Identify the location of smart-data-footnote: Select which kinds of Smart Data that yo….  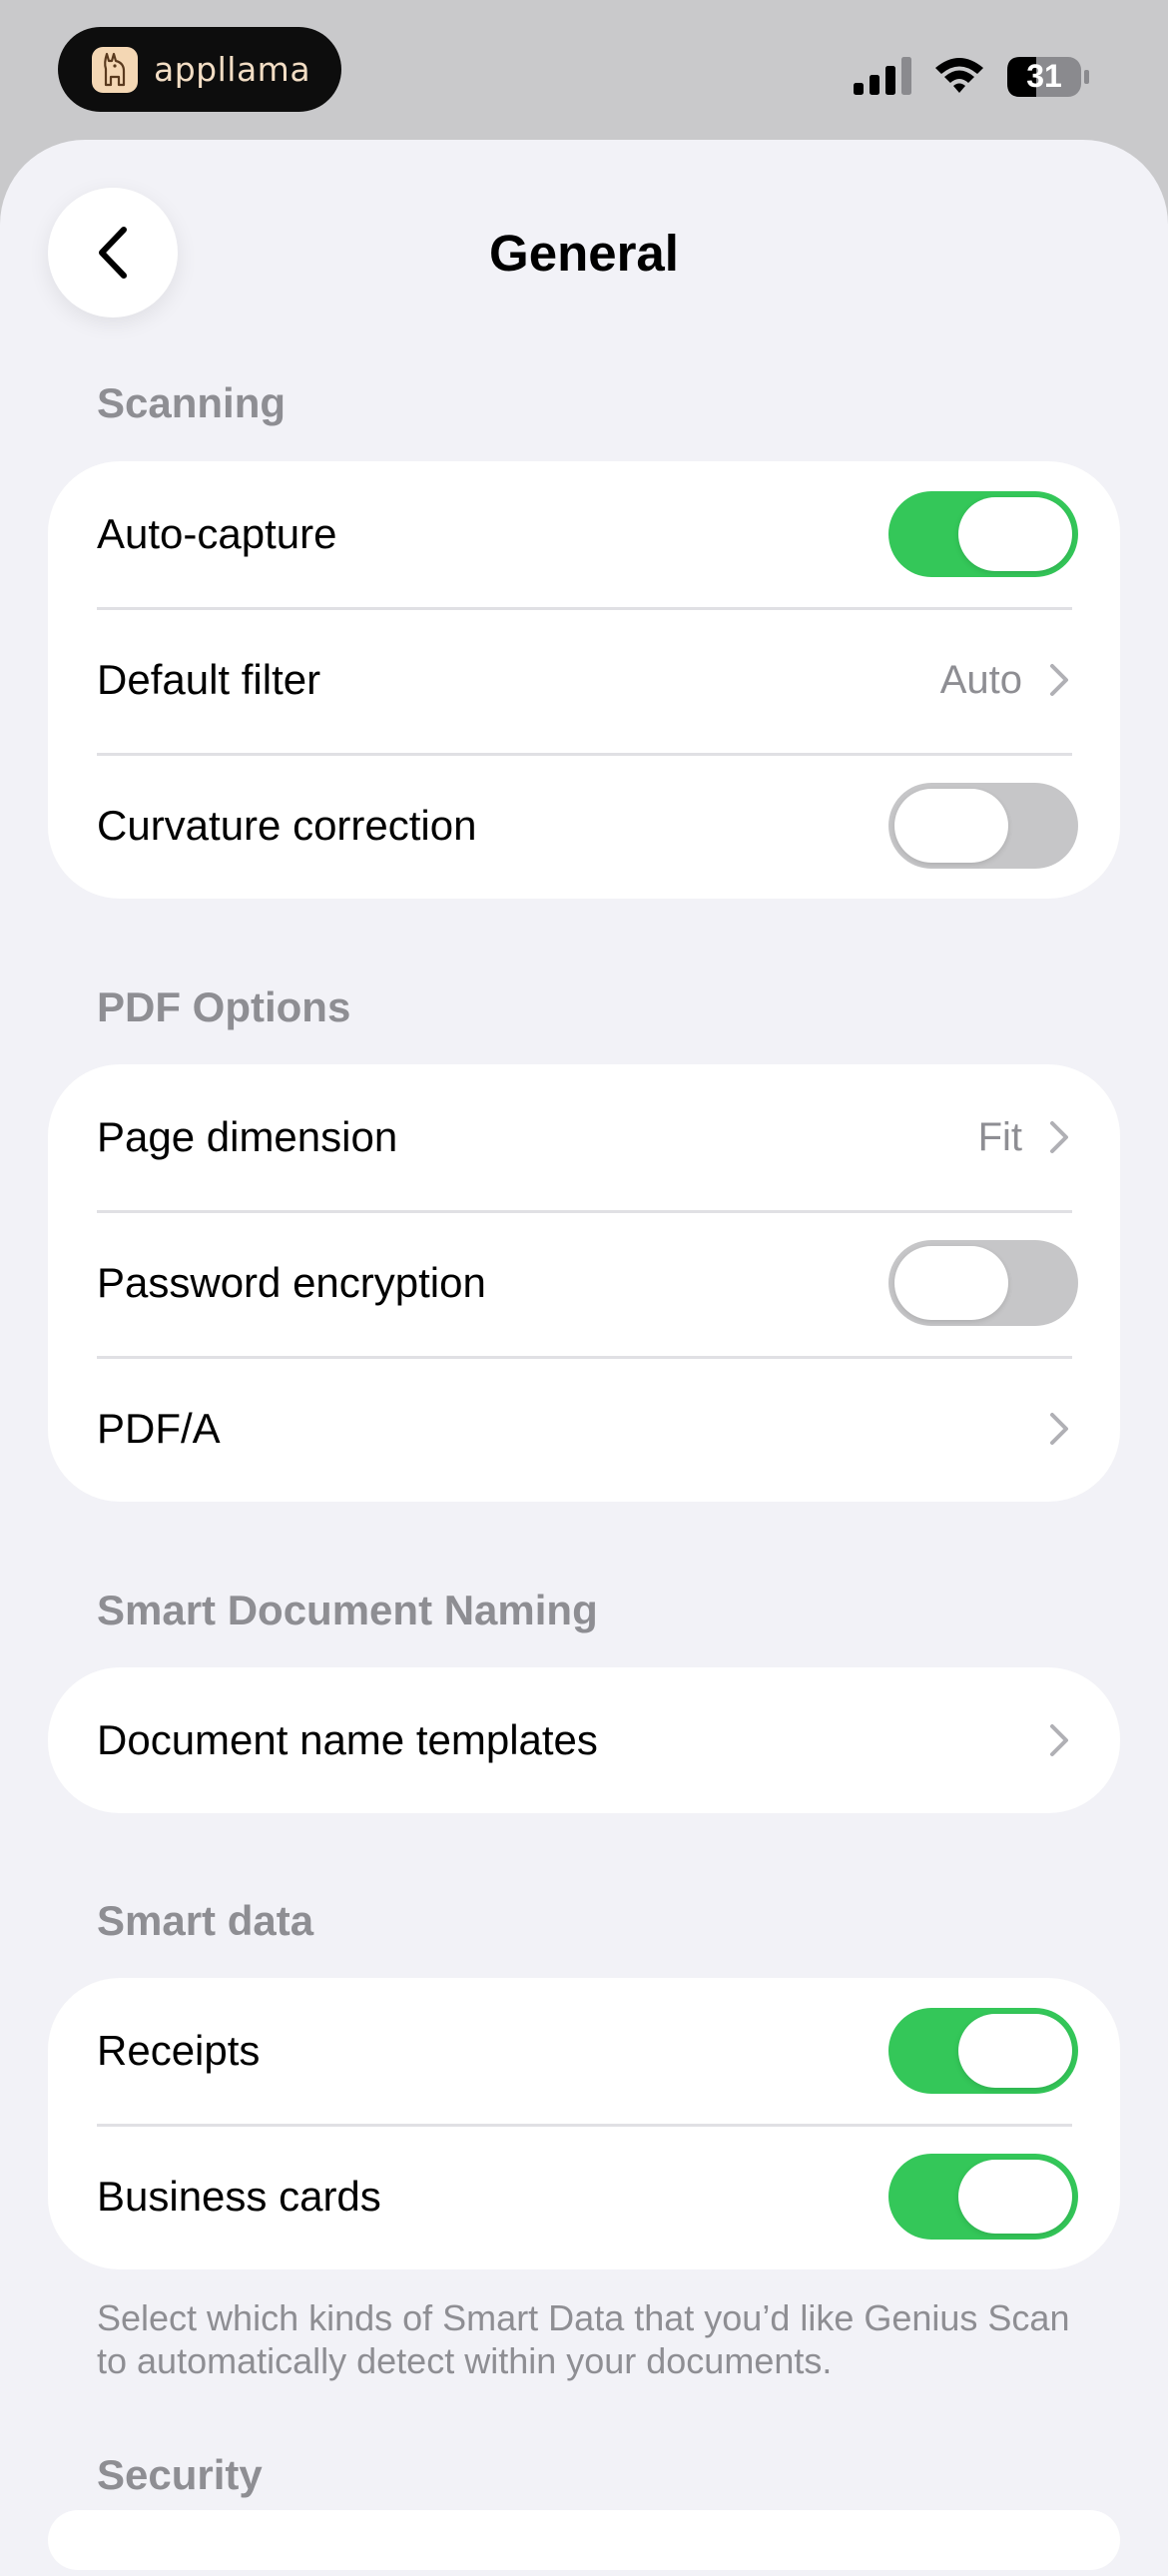
(583, 2339).